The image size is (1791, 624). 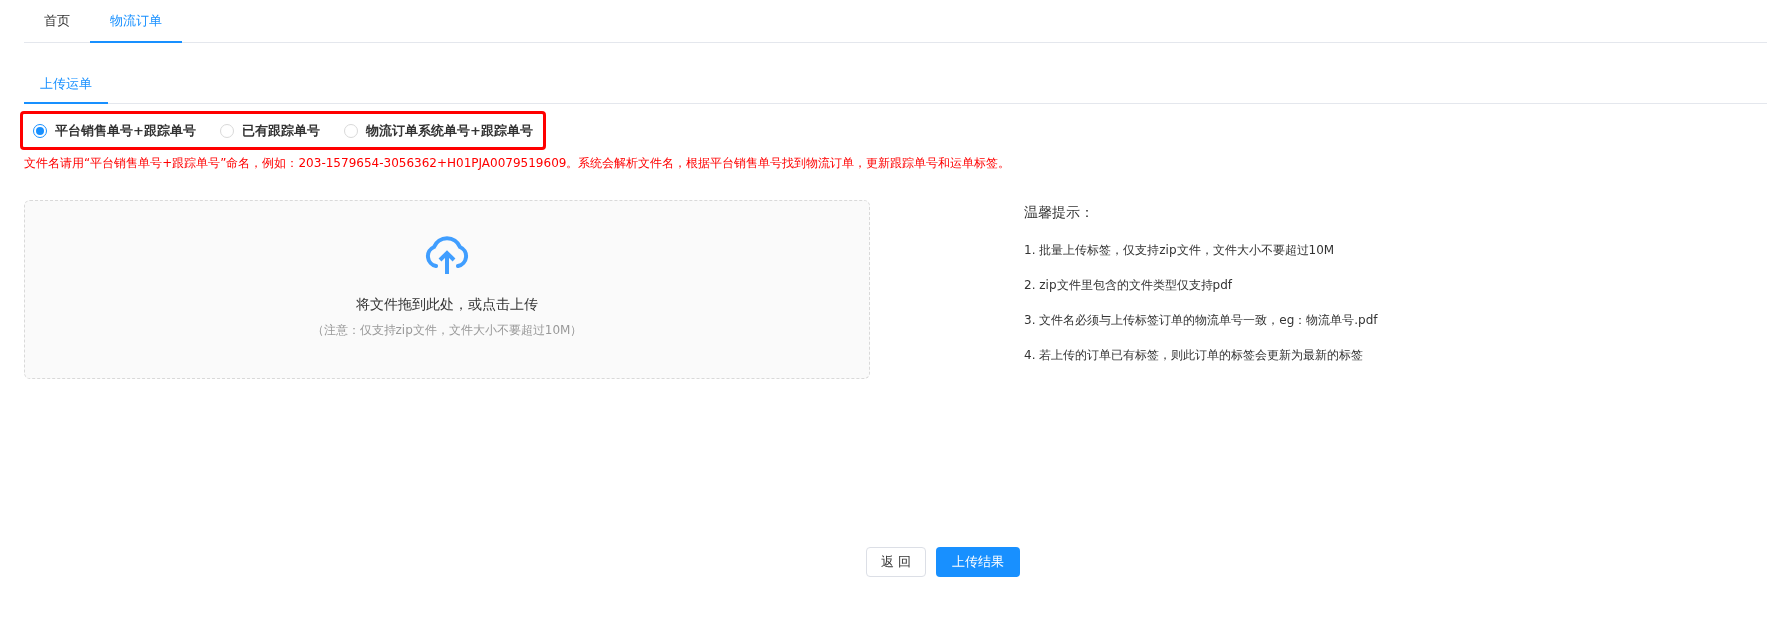 I want to click on radio-option: 物流订单系统单号+跟踪单号, so click(x=438, y=130).